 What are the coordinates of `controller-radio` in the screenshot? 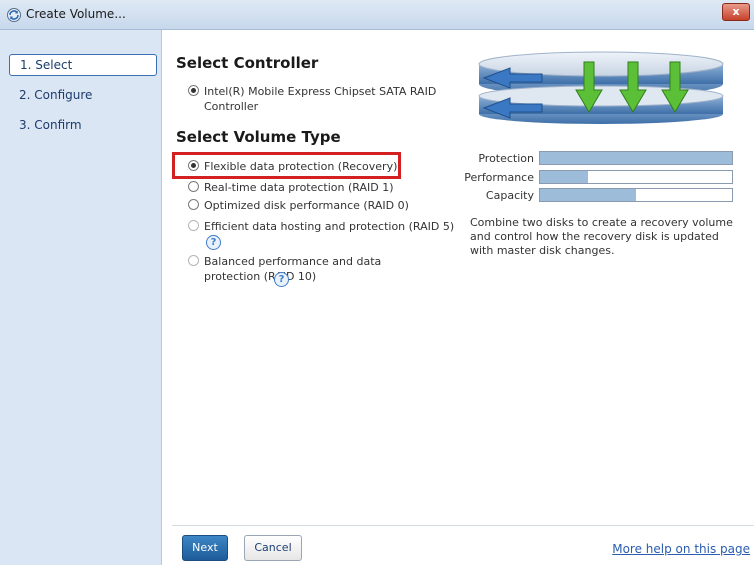 It's located at (193, 90).